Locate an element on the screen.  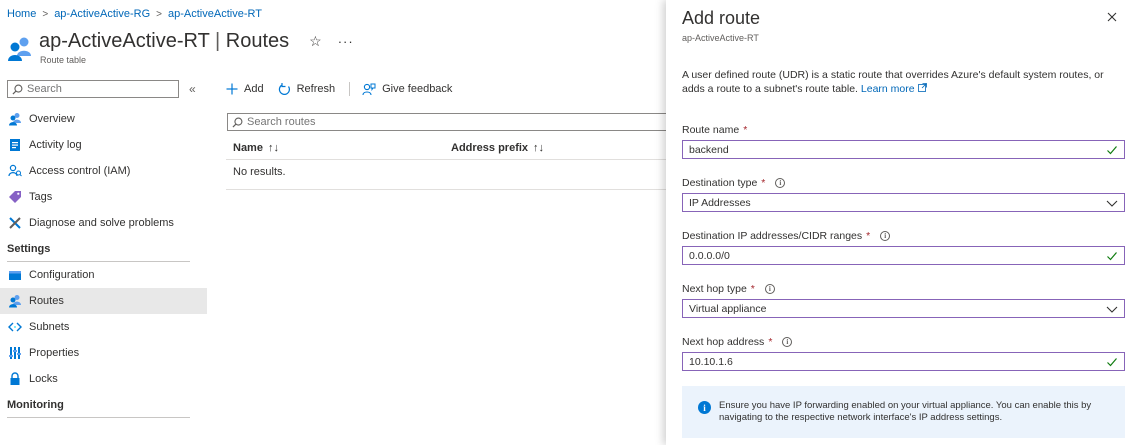
route-name-input is located at coordinates (889, 149).